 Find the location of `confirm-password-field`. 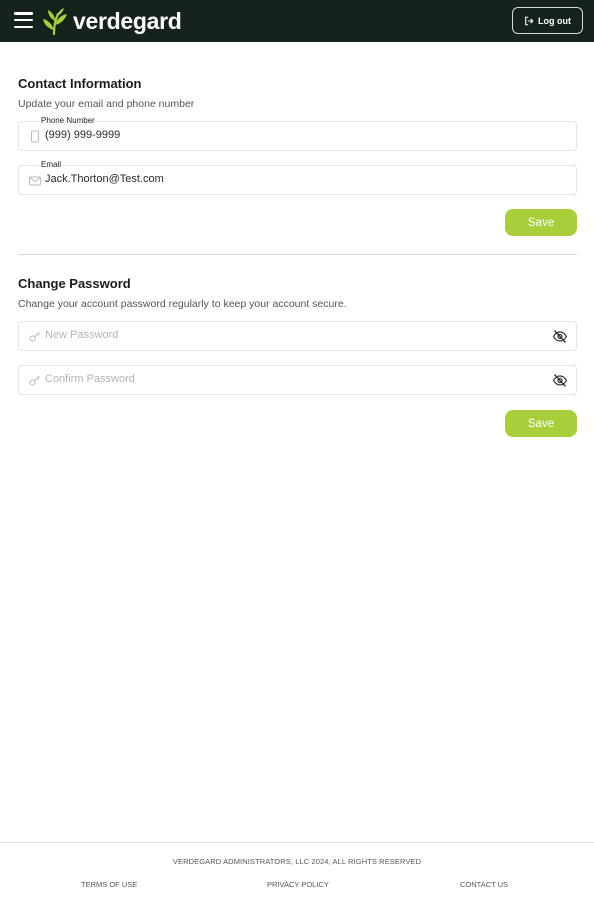

confirm-password-field is located at coordinates (297, 380).